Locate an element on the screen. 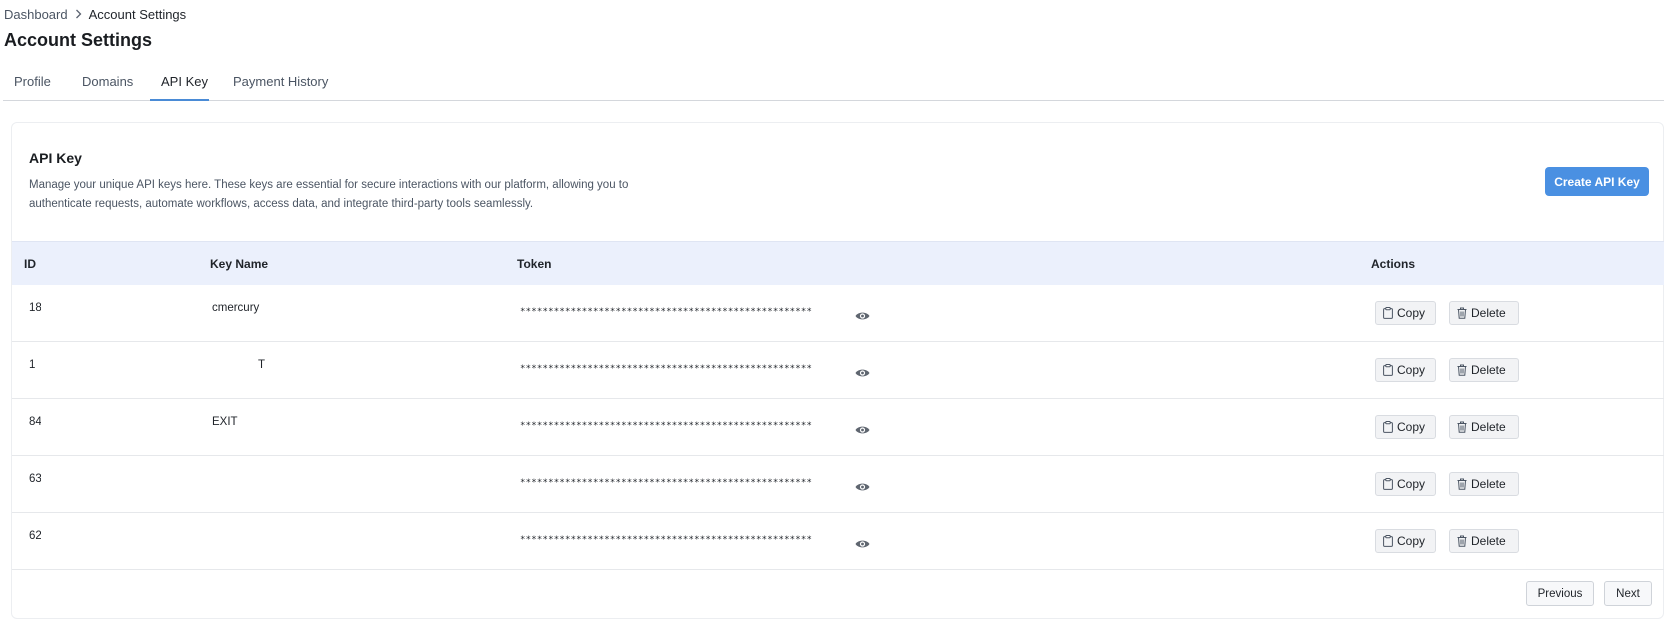 The width and height of the screenshot is (1664, 629). card-title: API Key is located at coordinates (55, 158).